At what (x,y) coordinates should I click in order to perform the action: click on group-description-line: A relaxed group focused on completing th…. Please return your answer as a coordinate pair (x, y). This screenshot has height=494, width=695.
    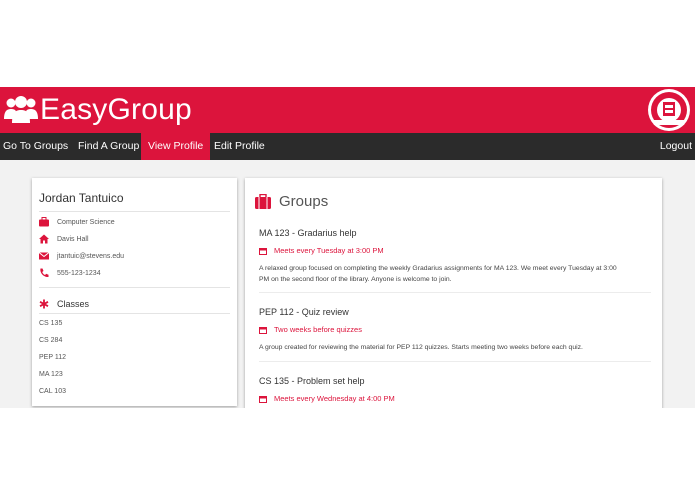
    Looking at the image, I should click on (438, 268).